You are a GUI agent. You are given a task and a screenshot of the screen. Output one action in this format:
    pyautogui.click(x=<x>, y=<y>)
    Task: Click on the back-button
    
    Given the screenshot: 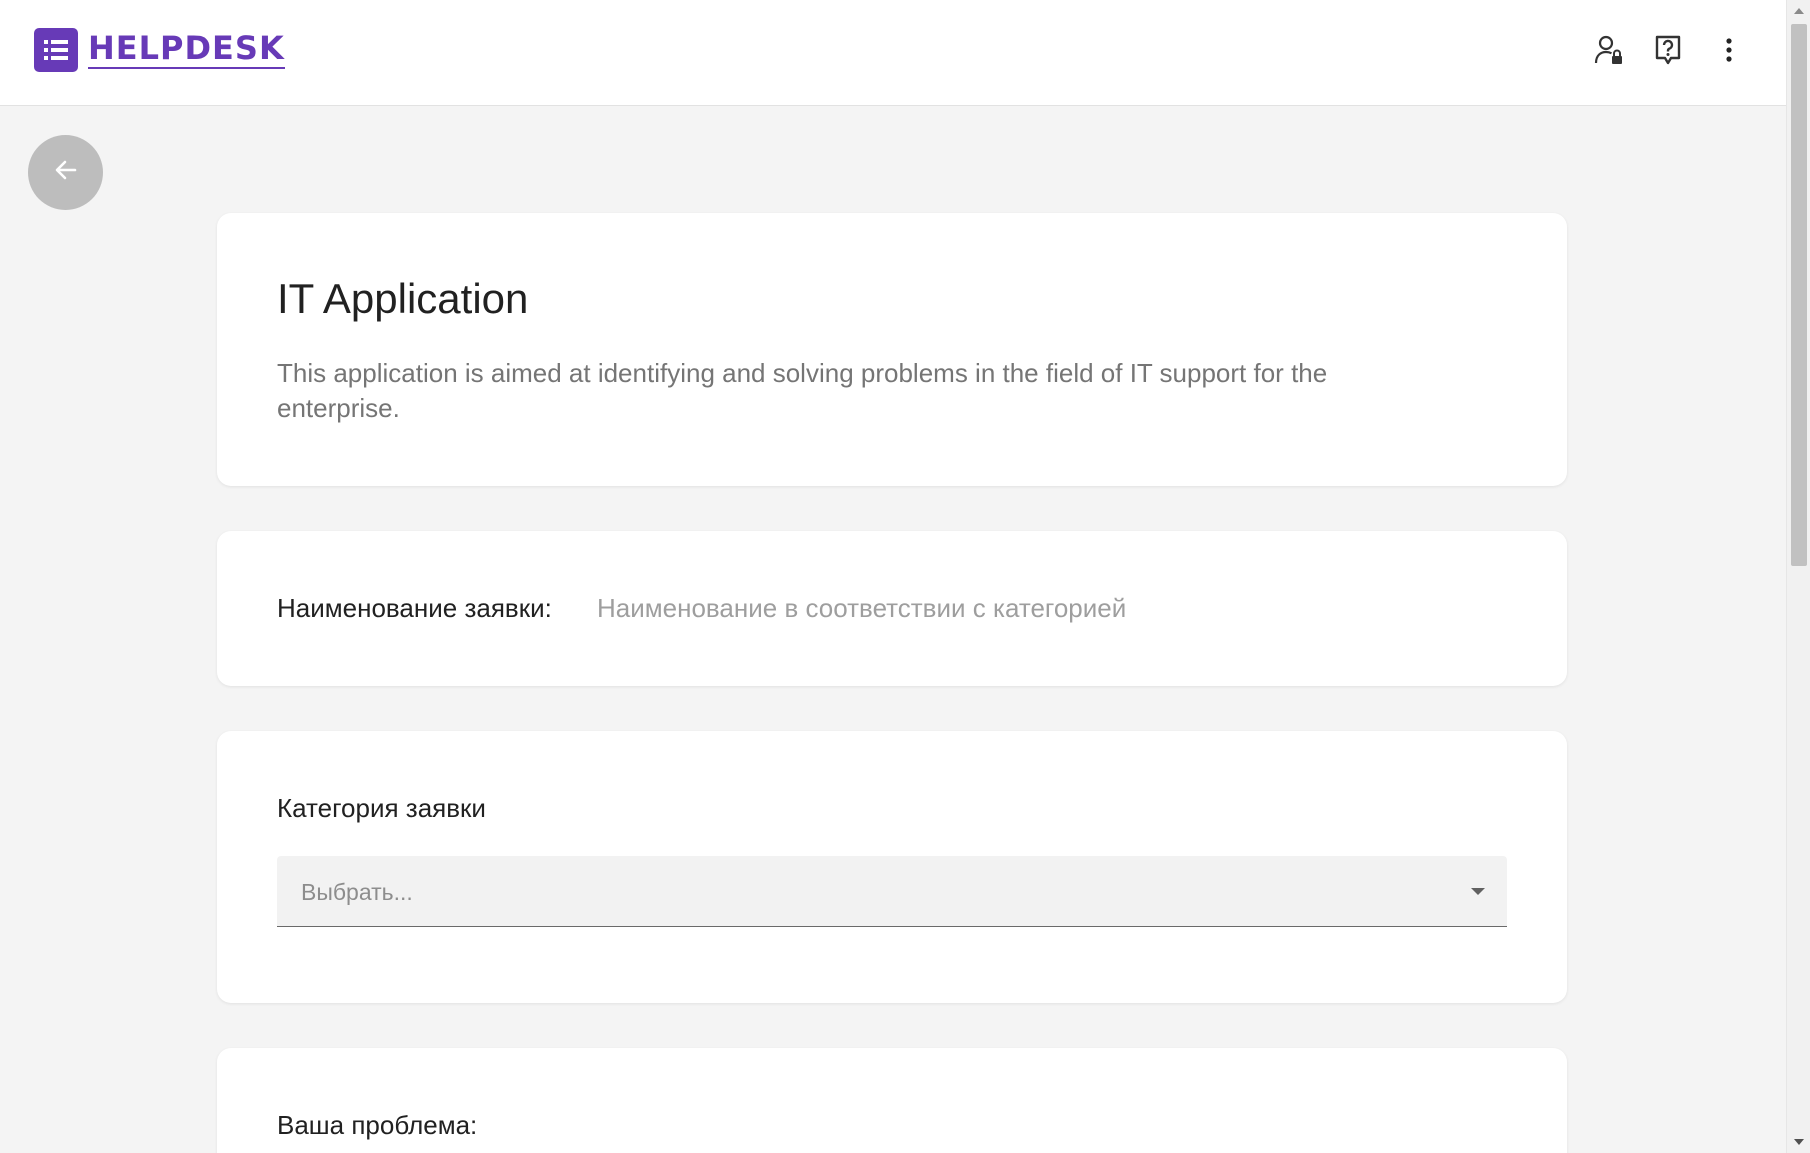 What is the action you would take?
    pyautogui.click(x=65, y=172)
    